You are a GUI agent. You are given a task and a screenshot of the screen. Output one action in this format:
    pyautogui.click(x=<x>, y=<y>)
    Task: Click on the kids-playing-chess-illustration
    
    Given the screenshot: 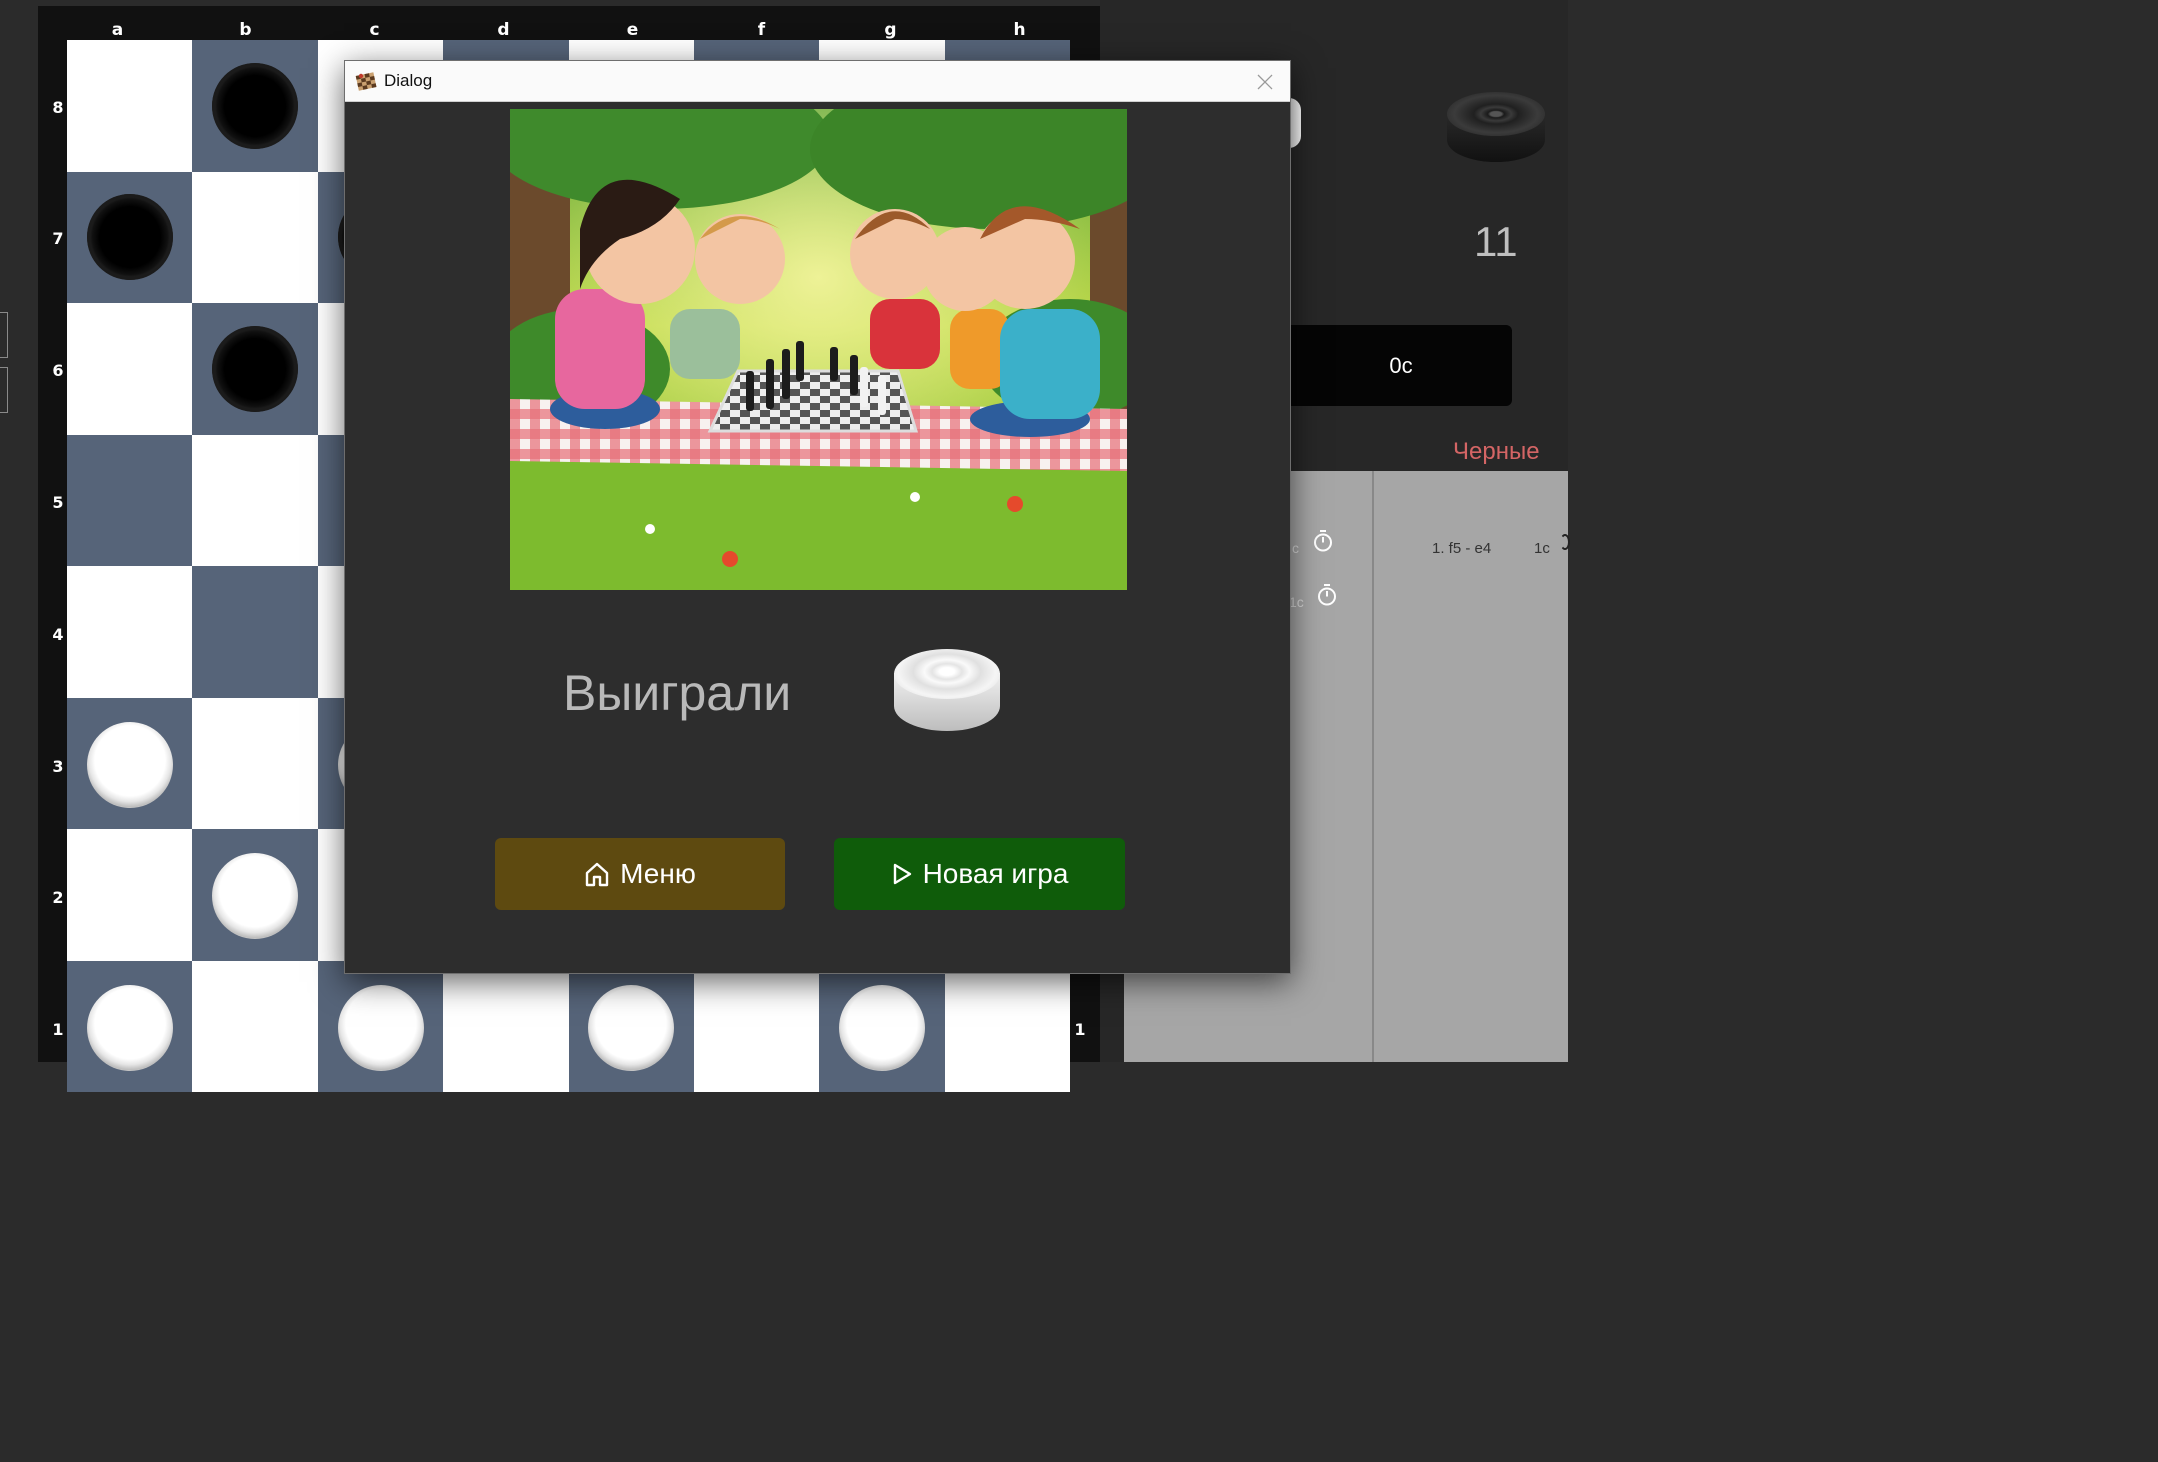 What is the action you would take?
    pyautogui.click(x=818, y=349)
    